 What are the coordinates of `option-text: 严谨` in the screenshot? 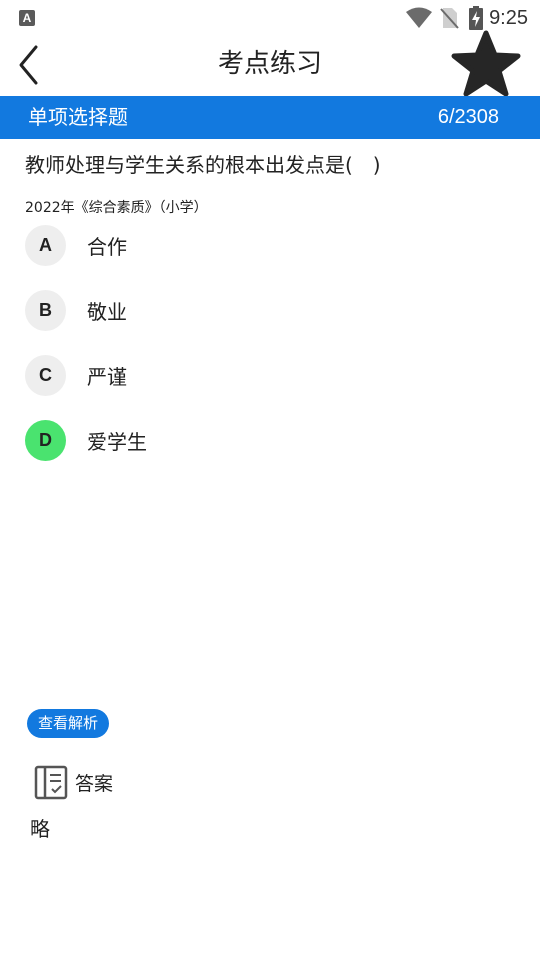 It's located at (107, 376).